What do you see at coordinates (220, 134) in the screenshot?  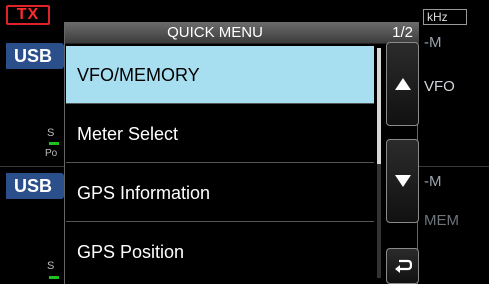 I see `menu-item-meter-select: Meter Select` at bounding box center [220, 134].